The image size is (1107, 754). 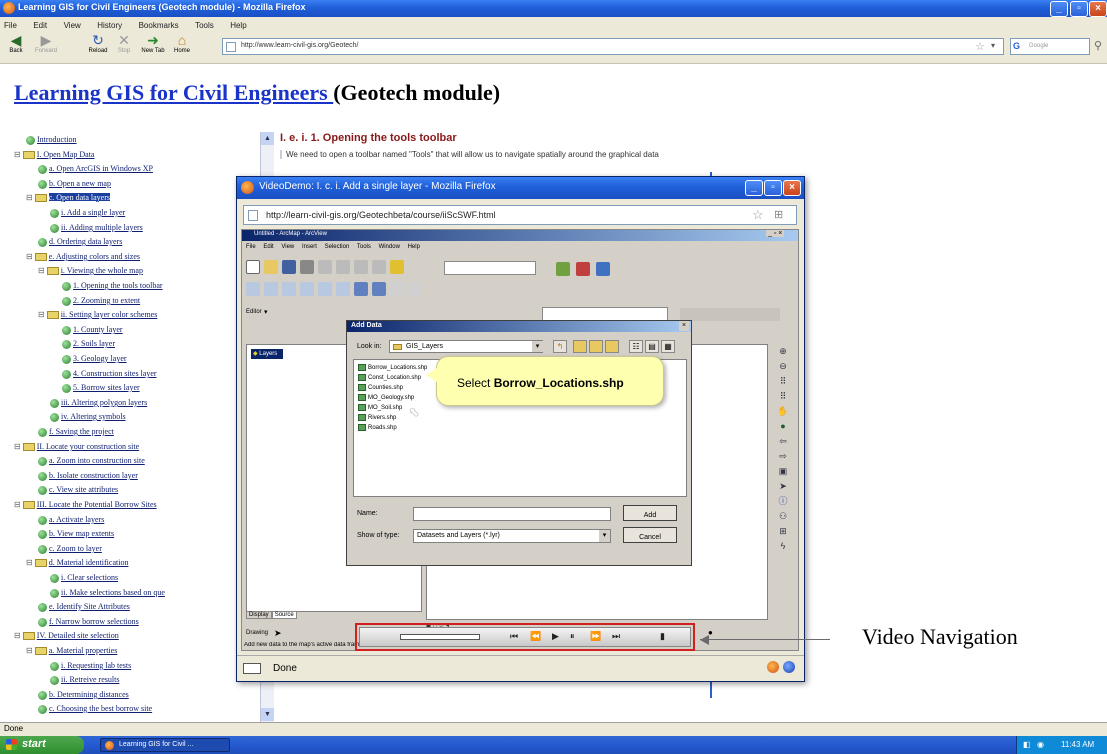 What do you see at coordinates (289, 267) in the screenshot?
I see `save-icon` at bounding box center [289, 267].